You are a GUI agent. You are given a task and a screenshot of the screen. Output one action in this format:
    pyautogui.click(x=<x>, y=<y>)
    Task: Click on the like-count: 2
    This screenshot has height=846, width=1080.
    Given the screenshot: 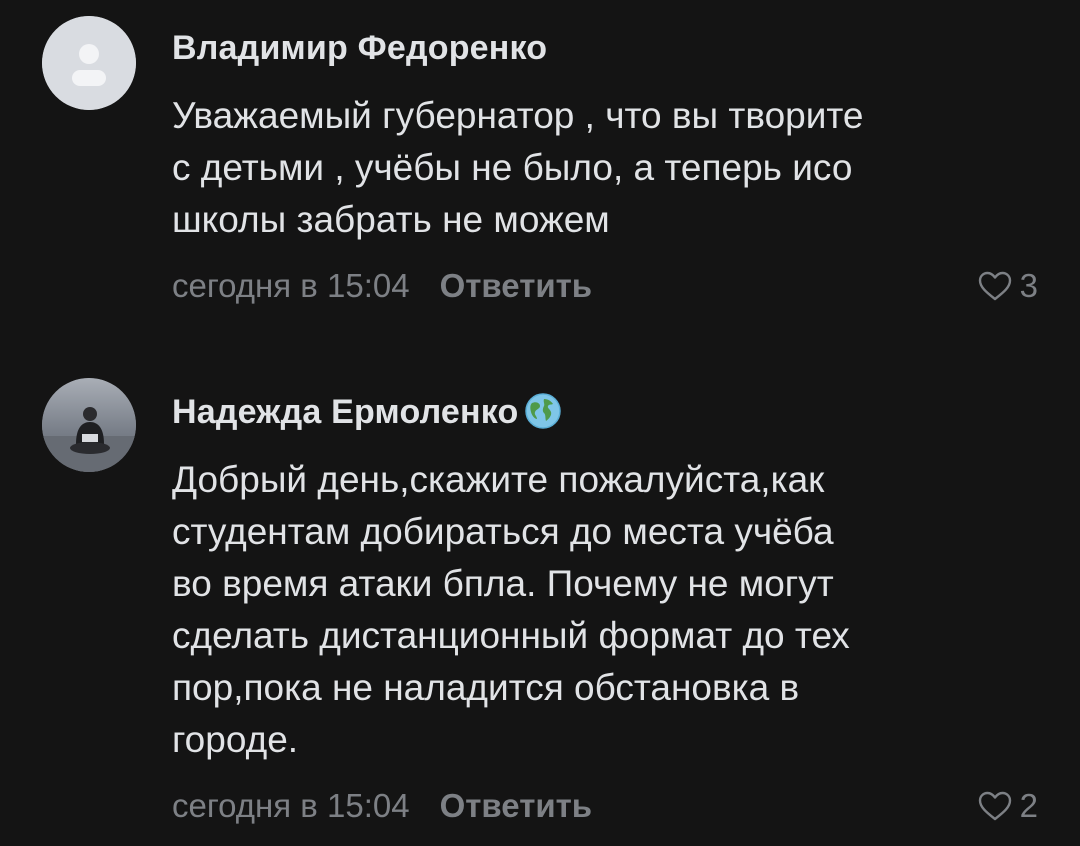 What is the action you would take?
    pyautogui.click(x=1028, y=805)
    